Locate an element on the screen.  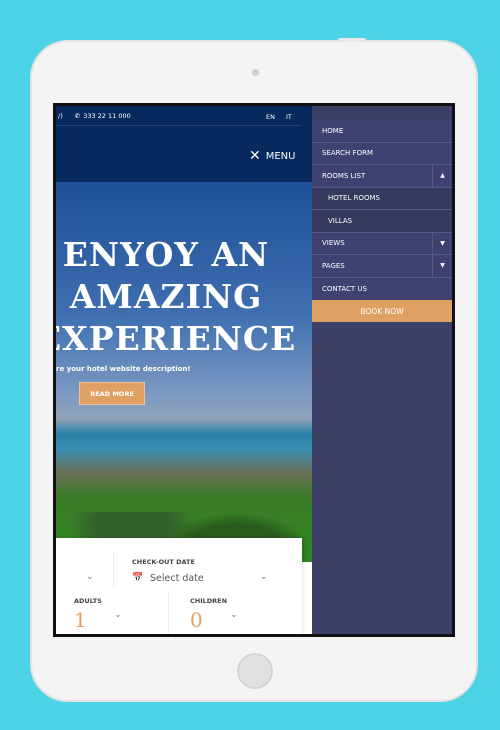
book-now-button: BOOK NOW is located at coordinates (382, 311).